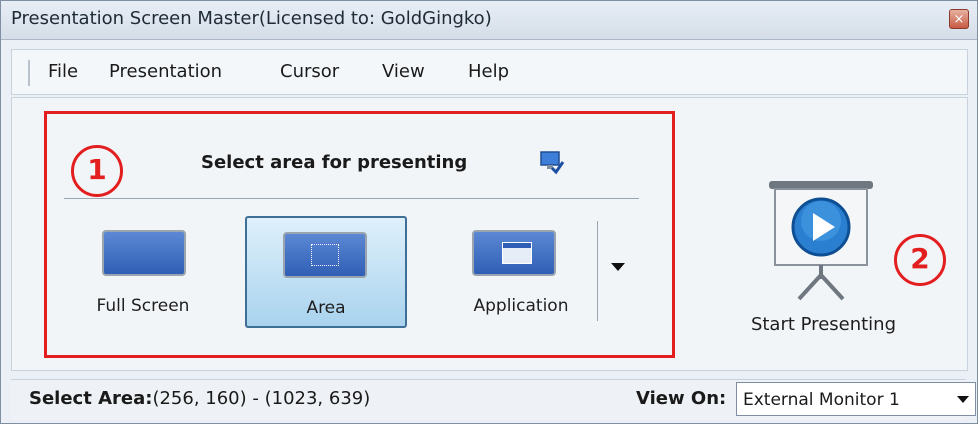 Image resolution: width=978 pixels, height=424 pixels. Describe the element at coordinates (326, 308) in the screenshot. I see `area-label: Area` at that location.